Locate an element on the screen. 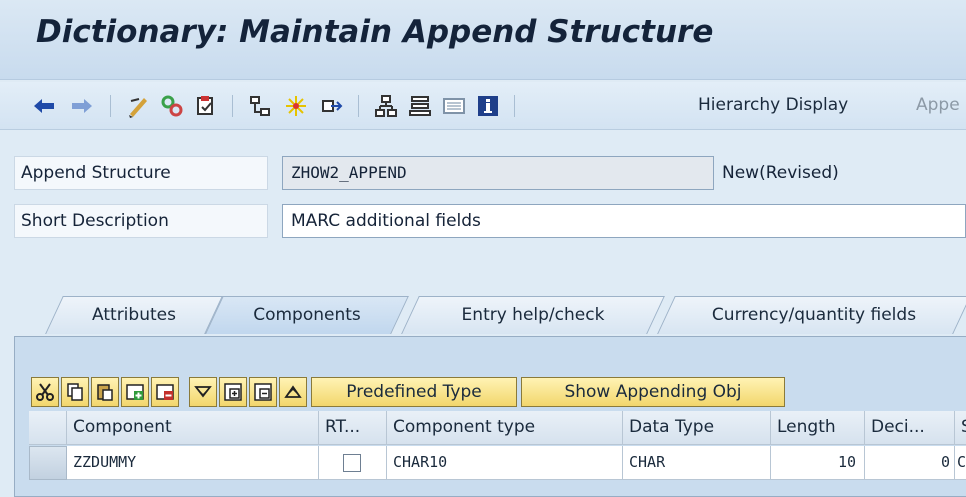  tab-entry-help-check: Entry help/check is located at coordinates (533, 315).